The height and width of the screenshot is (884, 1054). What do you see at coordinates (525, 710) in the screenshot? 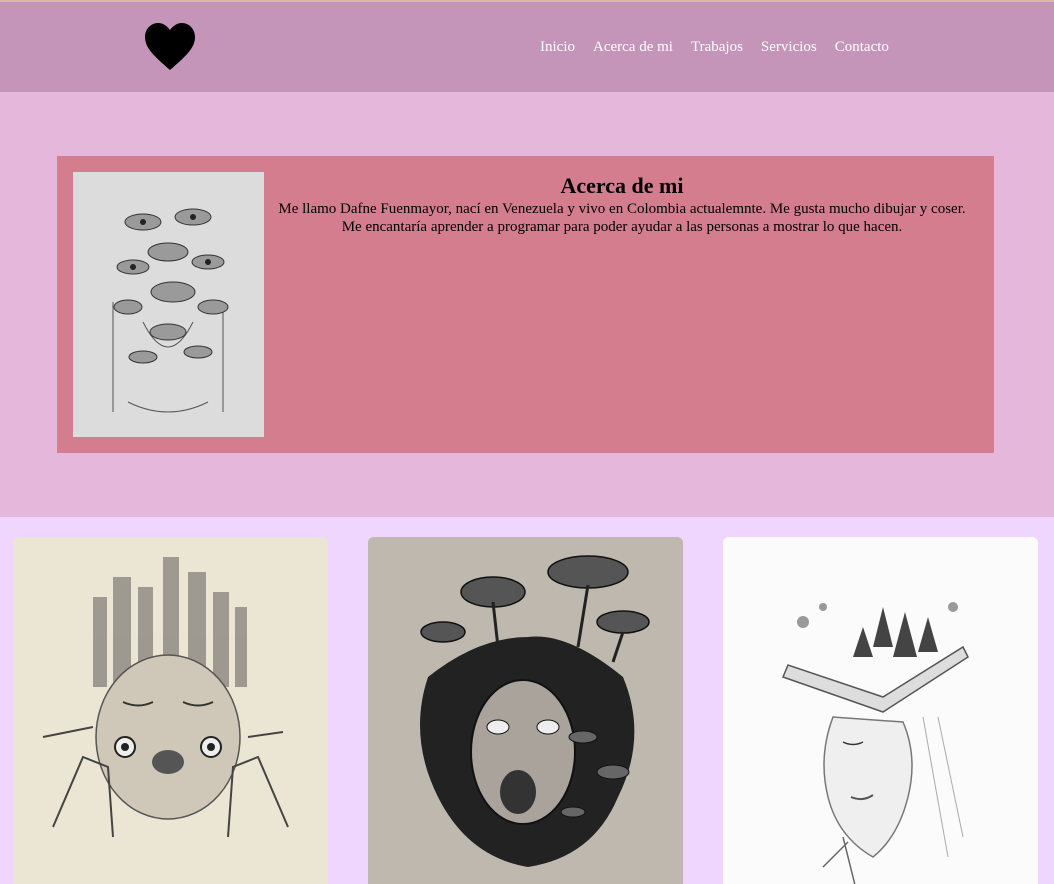
I see `gallery-card-mushroom-zombie` at bounding box center [525, 710].